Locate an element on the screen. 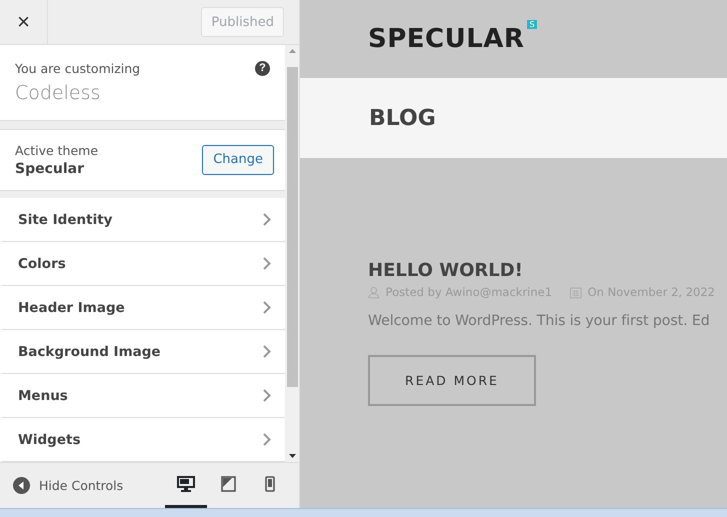 Image resolution: width=727 pixels, height=517 pixels. scrollbar-thumb is located at coordinates (292, 227).